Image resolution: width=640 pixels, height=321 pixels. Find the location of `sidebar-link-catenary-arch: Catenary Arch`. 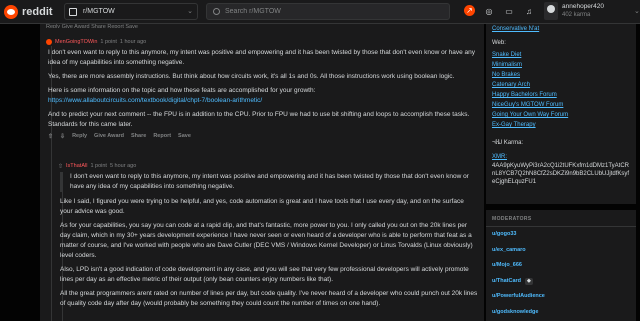

sidebar-link-catenary-arch: Catenary Arch is located at coordinates (561, 85).